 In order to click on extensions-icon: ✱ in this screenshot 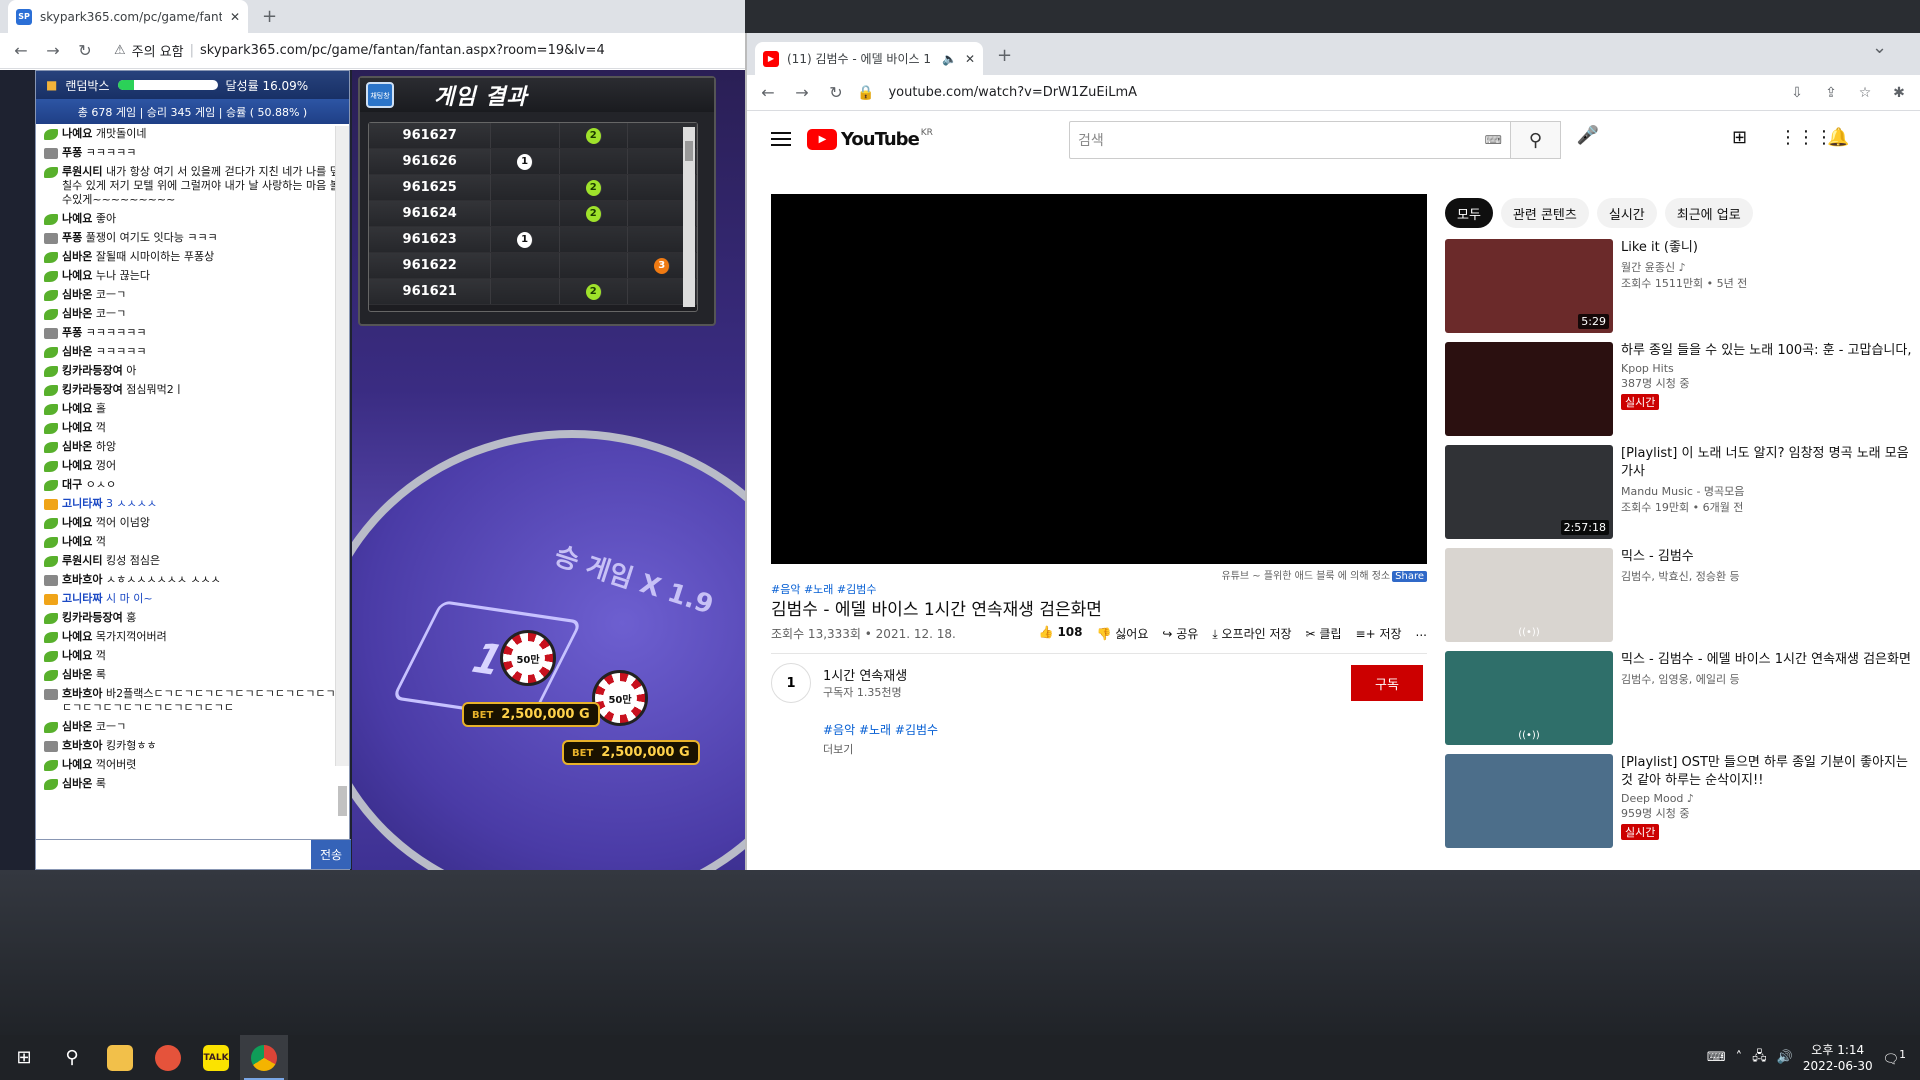, I will do `click(1899, 93)`.